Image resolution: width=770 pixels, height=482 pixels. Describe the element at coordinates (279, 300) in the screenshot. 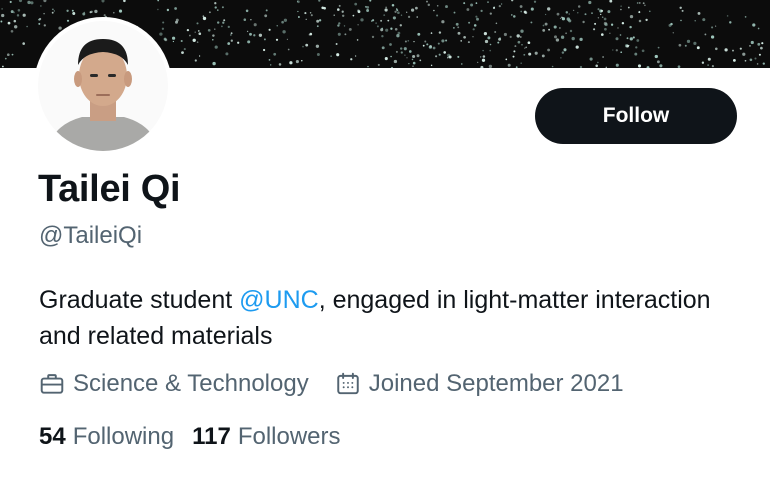

I see `bio-mention-link: @UNC` at that location.